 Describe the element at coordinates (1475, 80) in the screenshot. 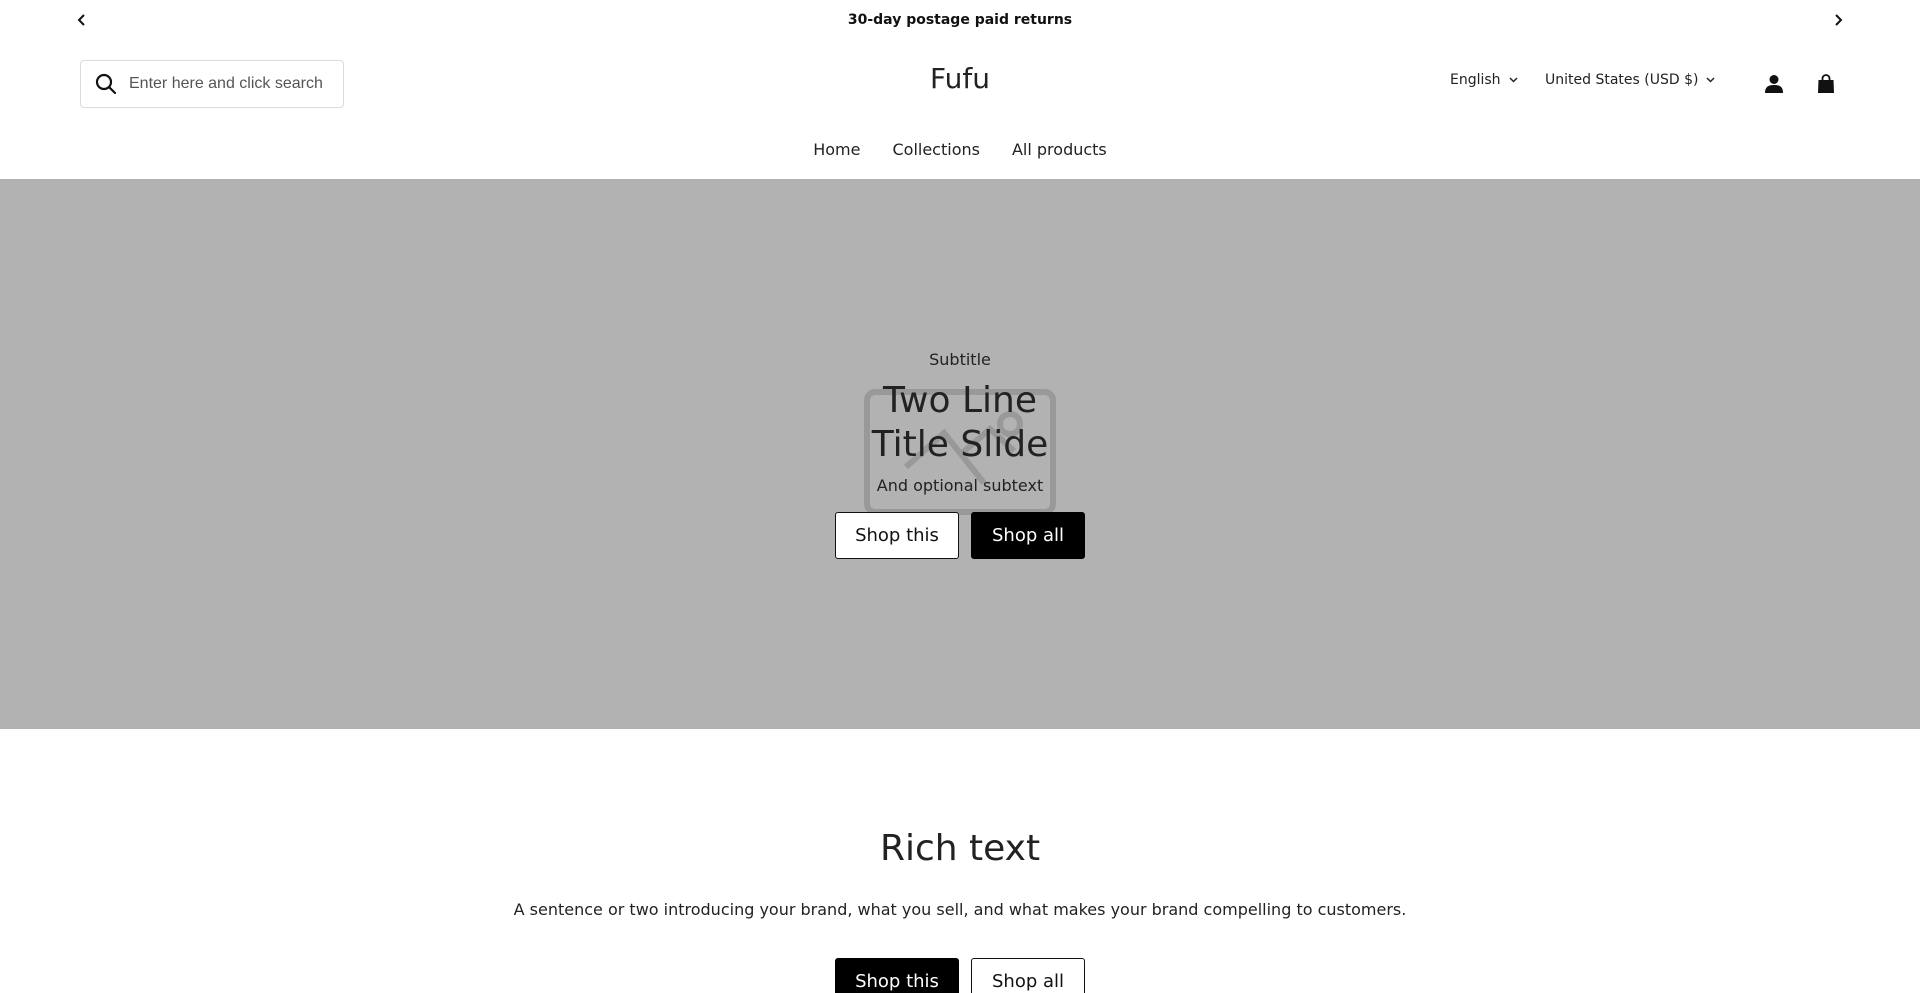

I see `language-label: English` at that location.